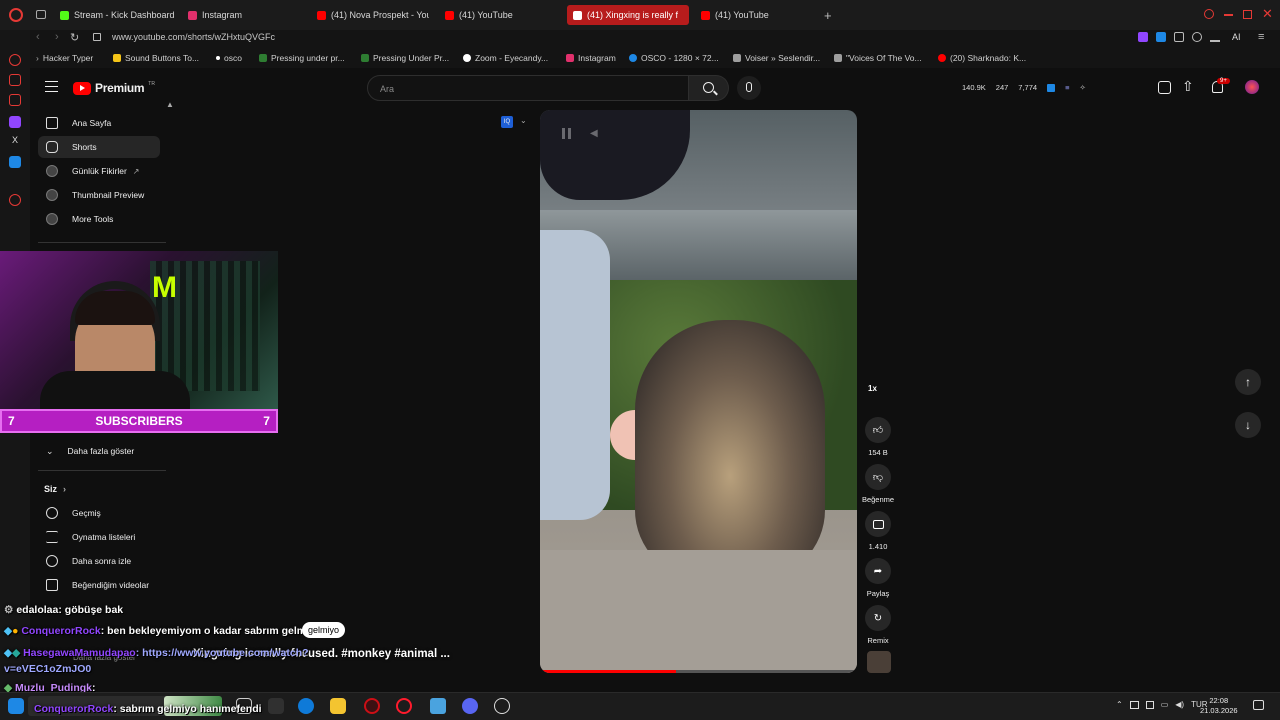  Describe the element at coordinates (15, 162) in the screenshot. I see `translate-icon` at that location.